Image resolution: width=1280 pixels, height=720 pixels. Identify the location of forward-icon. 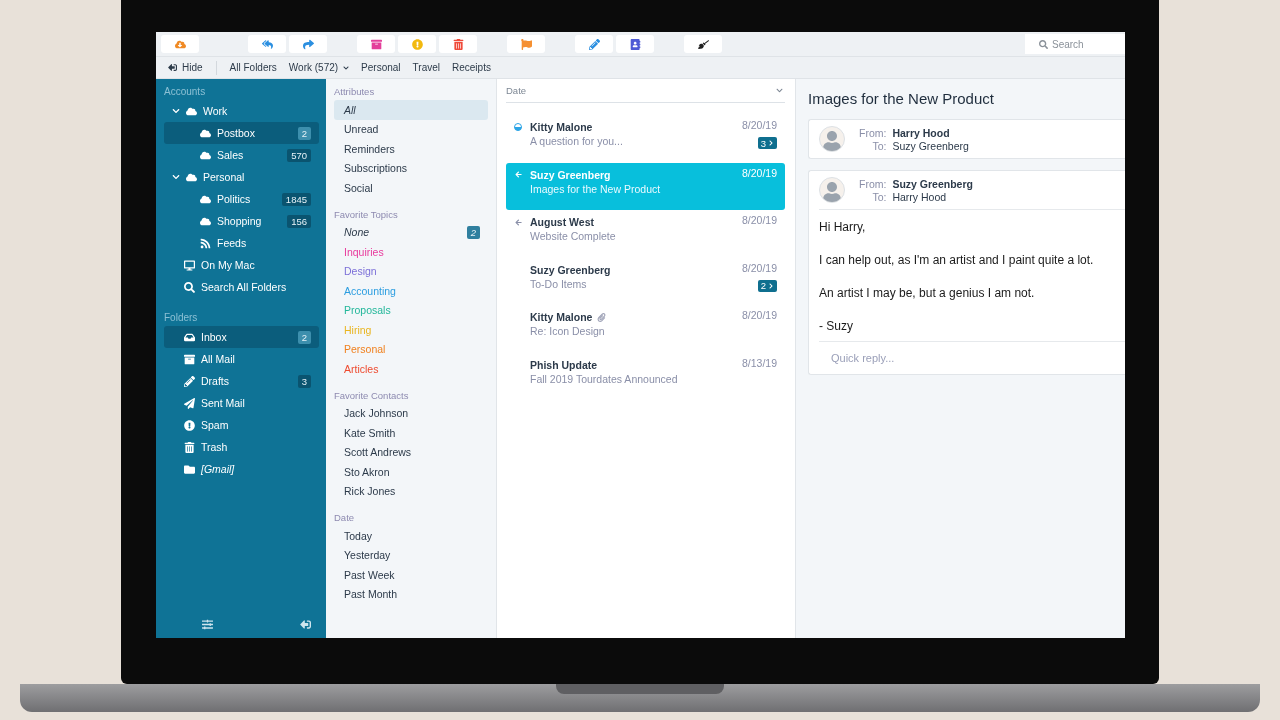
(308, 44).